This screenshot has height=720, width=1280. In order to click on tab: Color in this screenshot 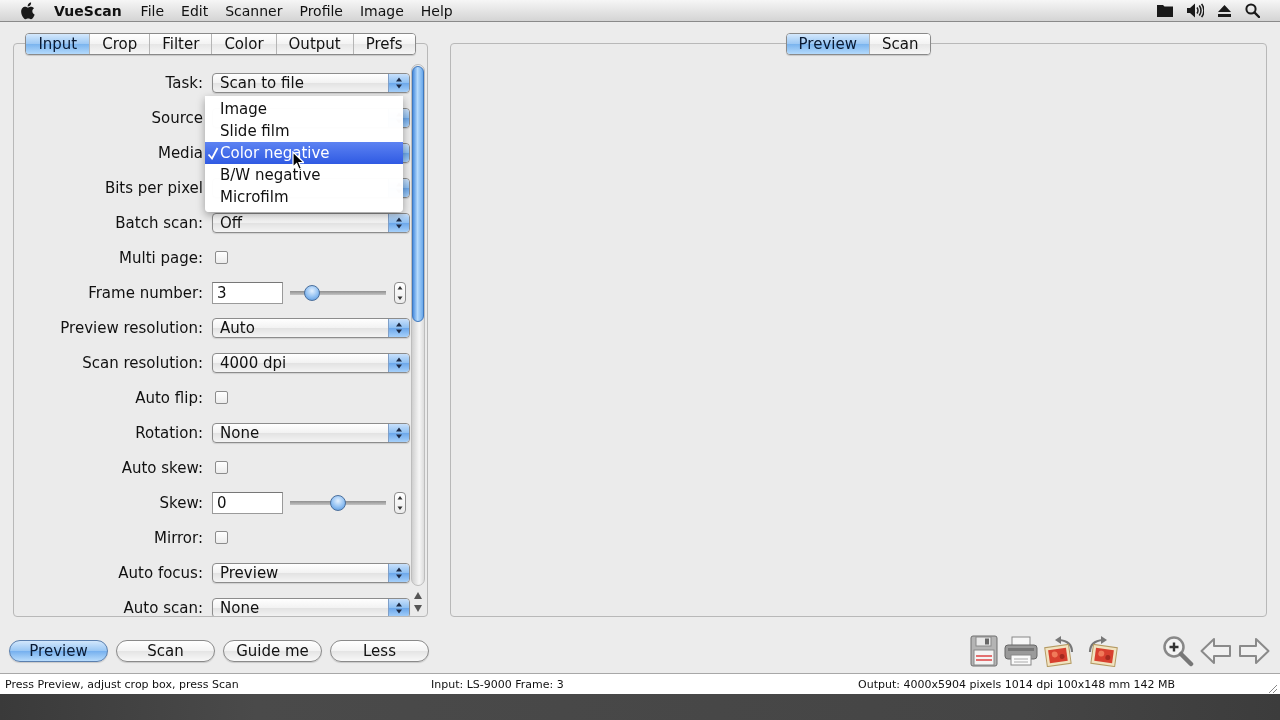, I will do `click(244, 44)`.